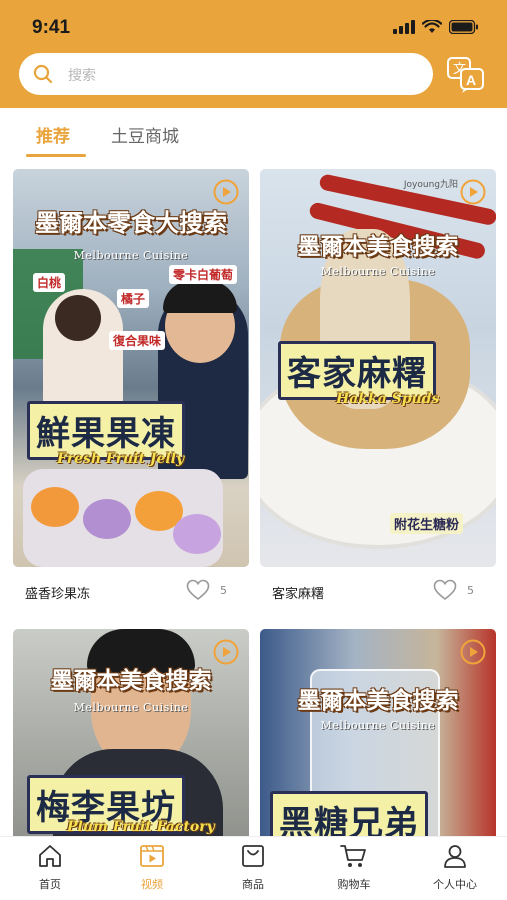 Image resolution: width=507 pixels, height=900 pixels. What do you see at coordinates (133, 298) in the screenshot?
I see `flavor-tag: 橘子` at bounding box center [133, 298].